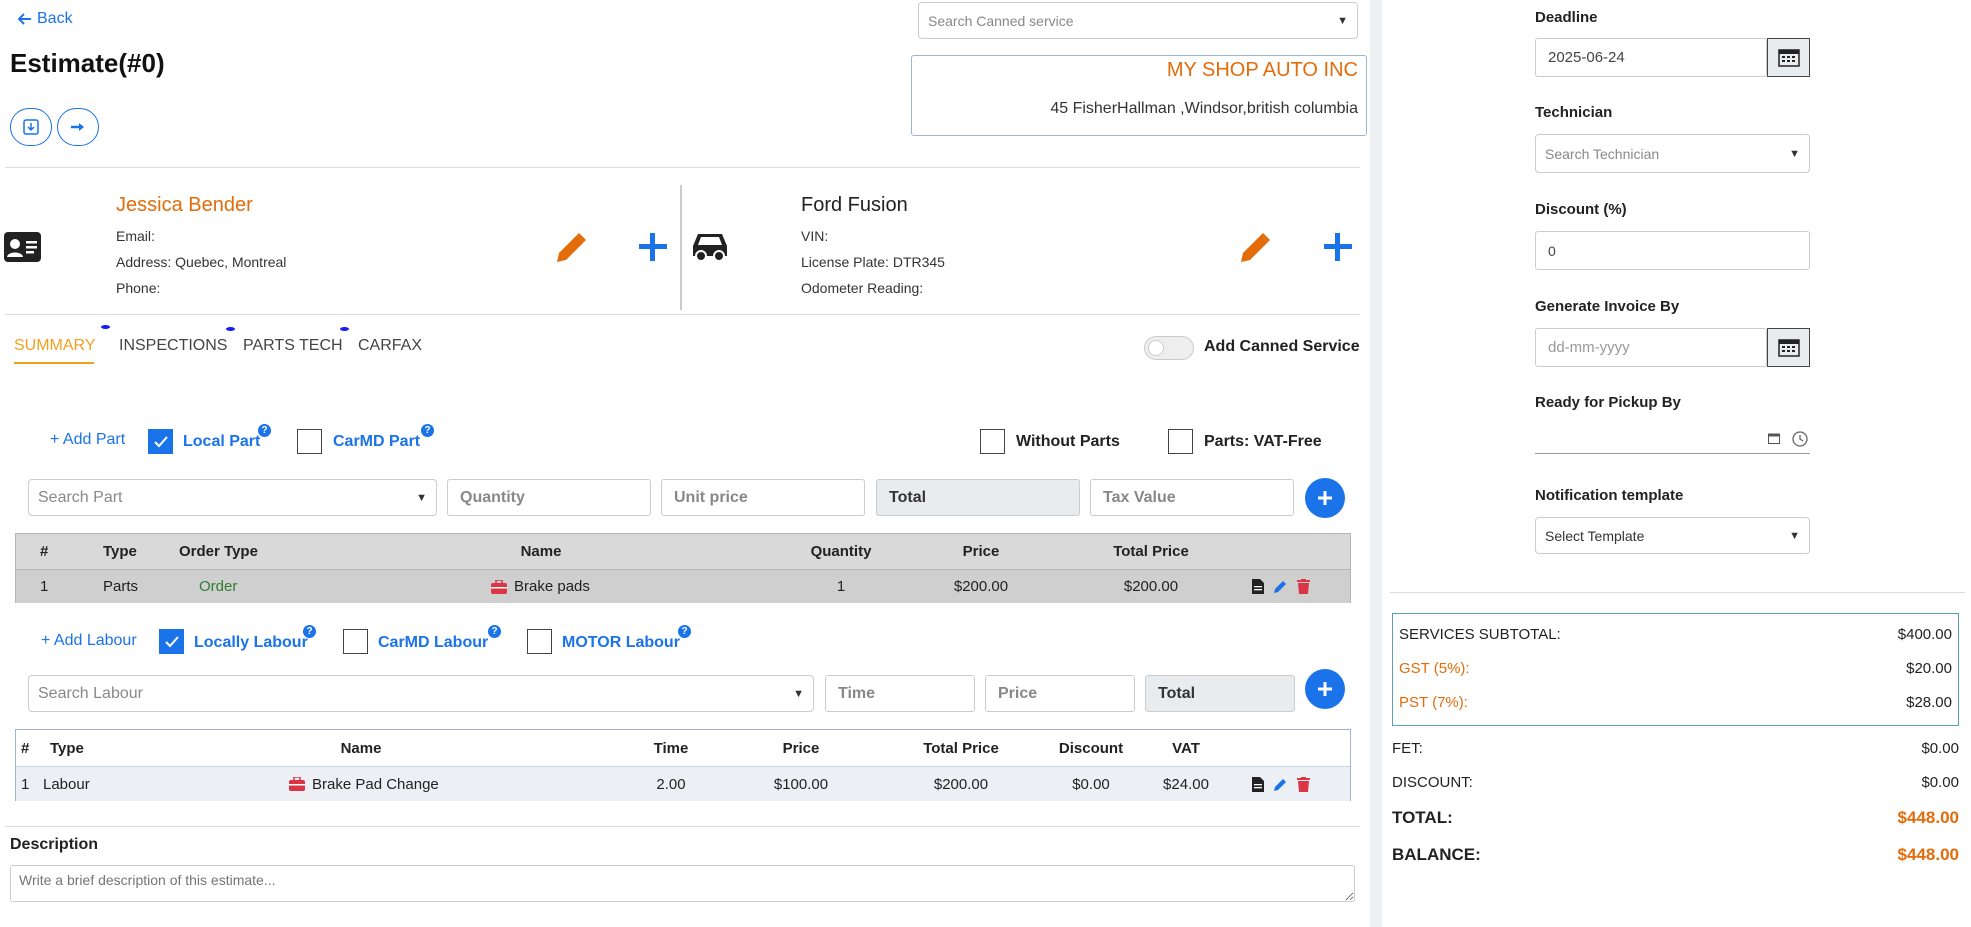 This screenshot has height=927, width=1971. Describe the element at coordinates (1060, 693) in the screenshot. I see `labour-price-input: Price` at that location.